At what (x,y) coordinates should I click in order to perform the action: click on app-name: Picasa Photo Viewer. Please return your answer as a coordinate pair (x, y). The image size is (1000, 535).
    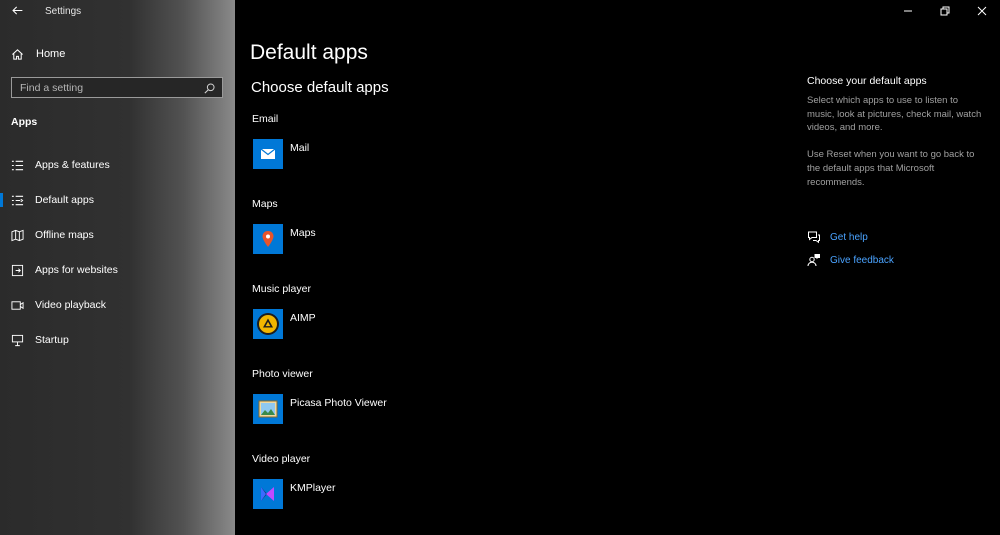
    Looking at the image, I should click on (338, 403).